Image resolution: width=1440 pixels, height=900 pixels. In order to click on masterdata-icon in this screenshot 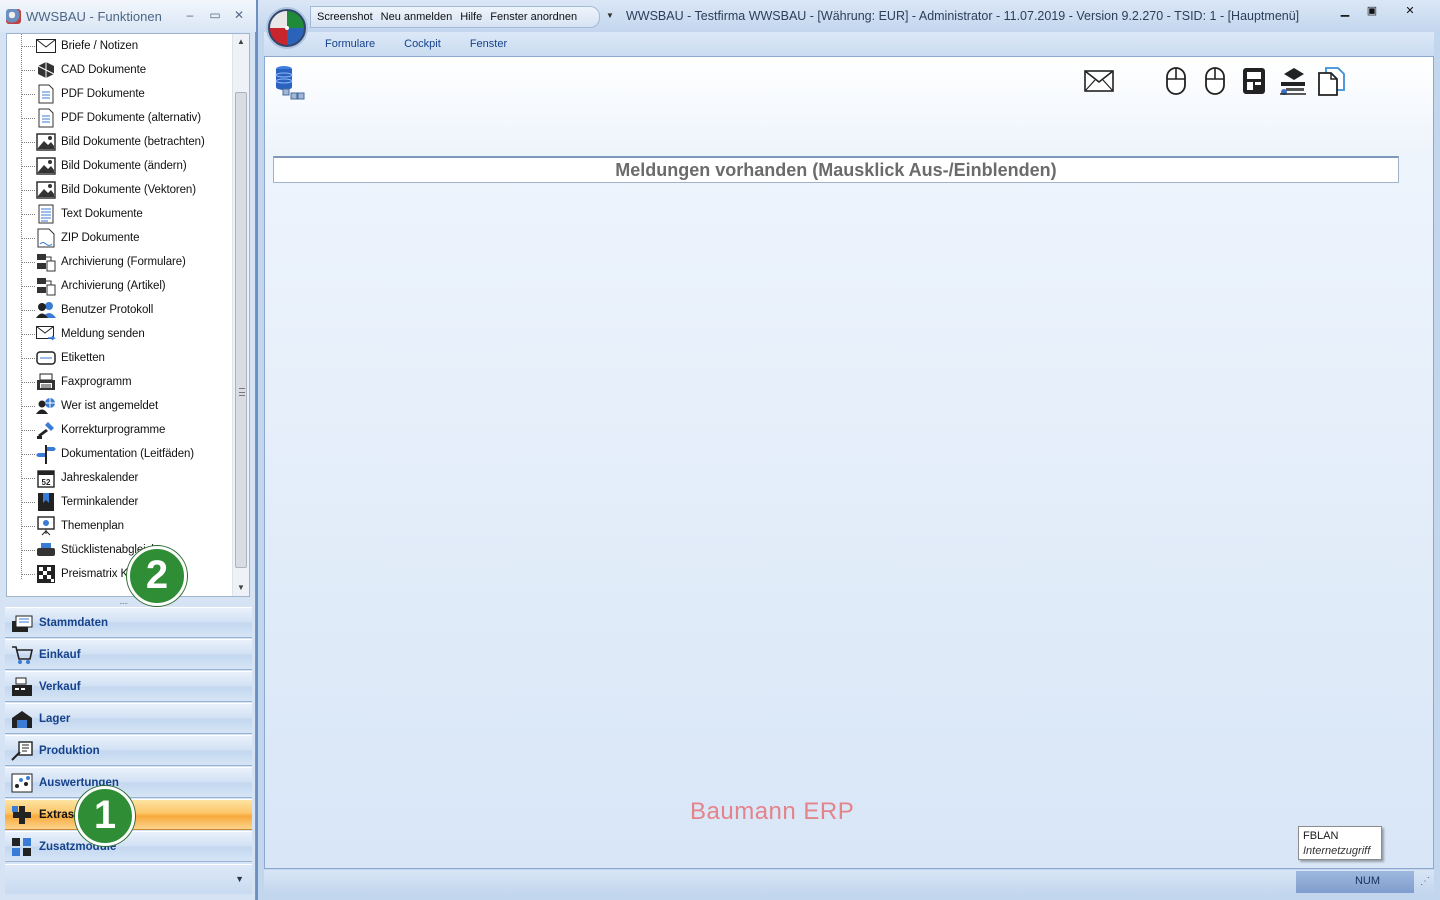, I will do `click(22, 623)`.